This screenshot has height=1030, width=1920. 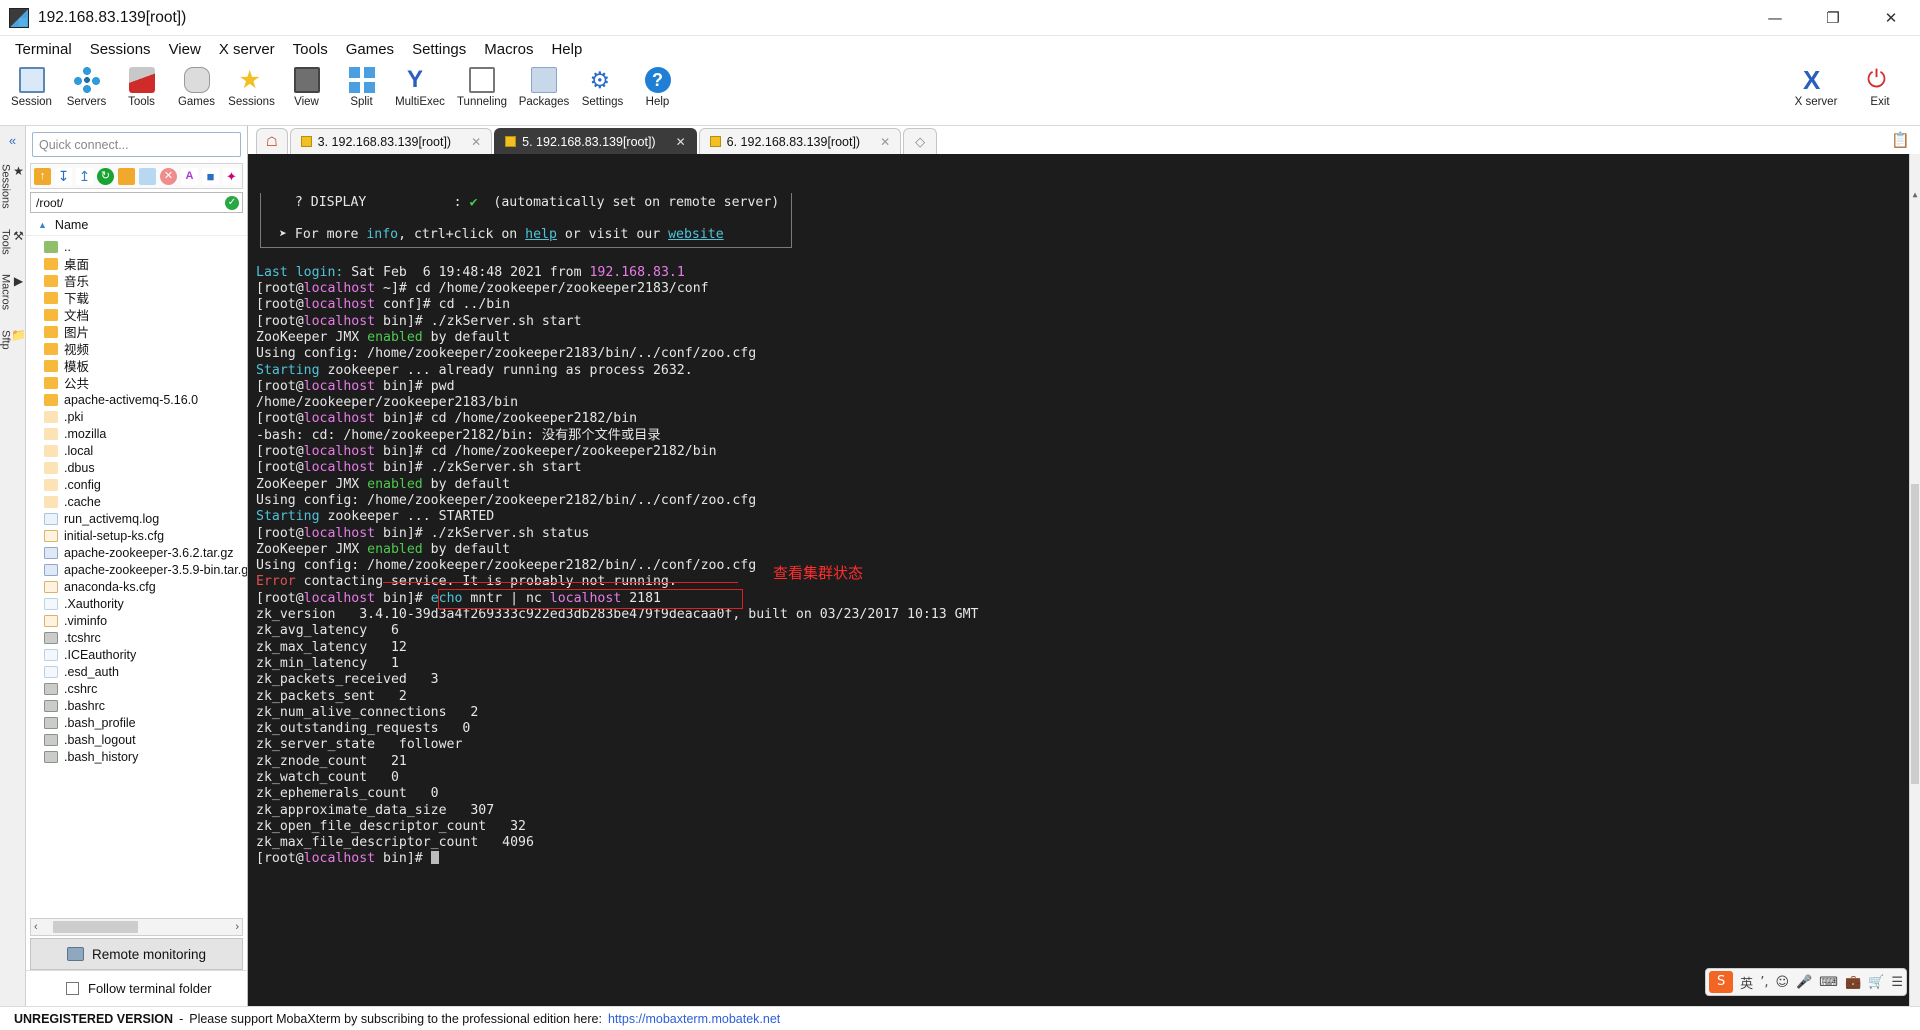 What do you see at coordinates (136, 569) in the screenshot?
I see `file-row: apache-zookeeper-3.5.9-bin.tar.gz` at bounding box center [136, 569].